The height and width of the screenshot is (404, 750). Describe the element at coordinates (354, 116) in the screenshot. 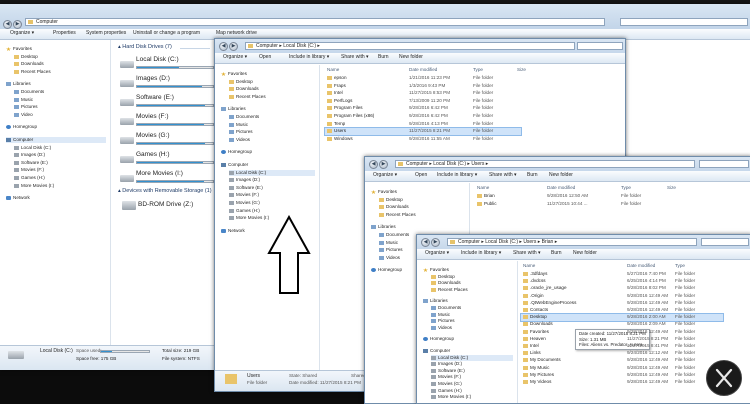

I see `file-name: Program Files (x86)` at that location.